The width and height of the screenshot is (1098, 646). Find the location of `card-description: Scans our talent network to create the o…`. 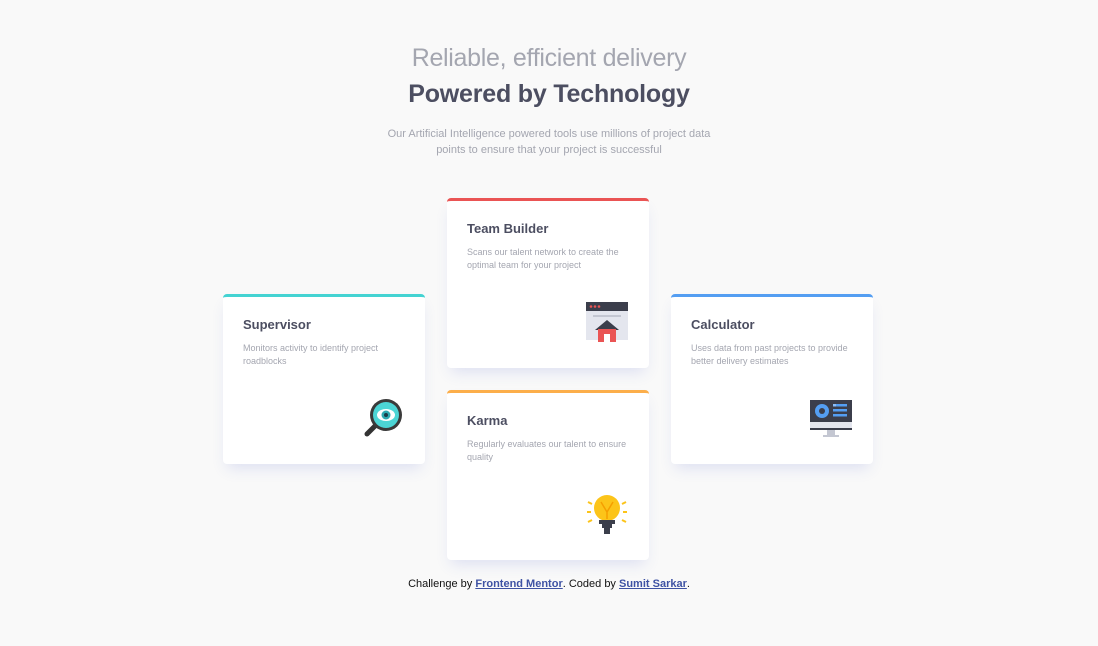

card-description: Scans our talent network to create the o… is located at coordinates (543, 258).